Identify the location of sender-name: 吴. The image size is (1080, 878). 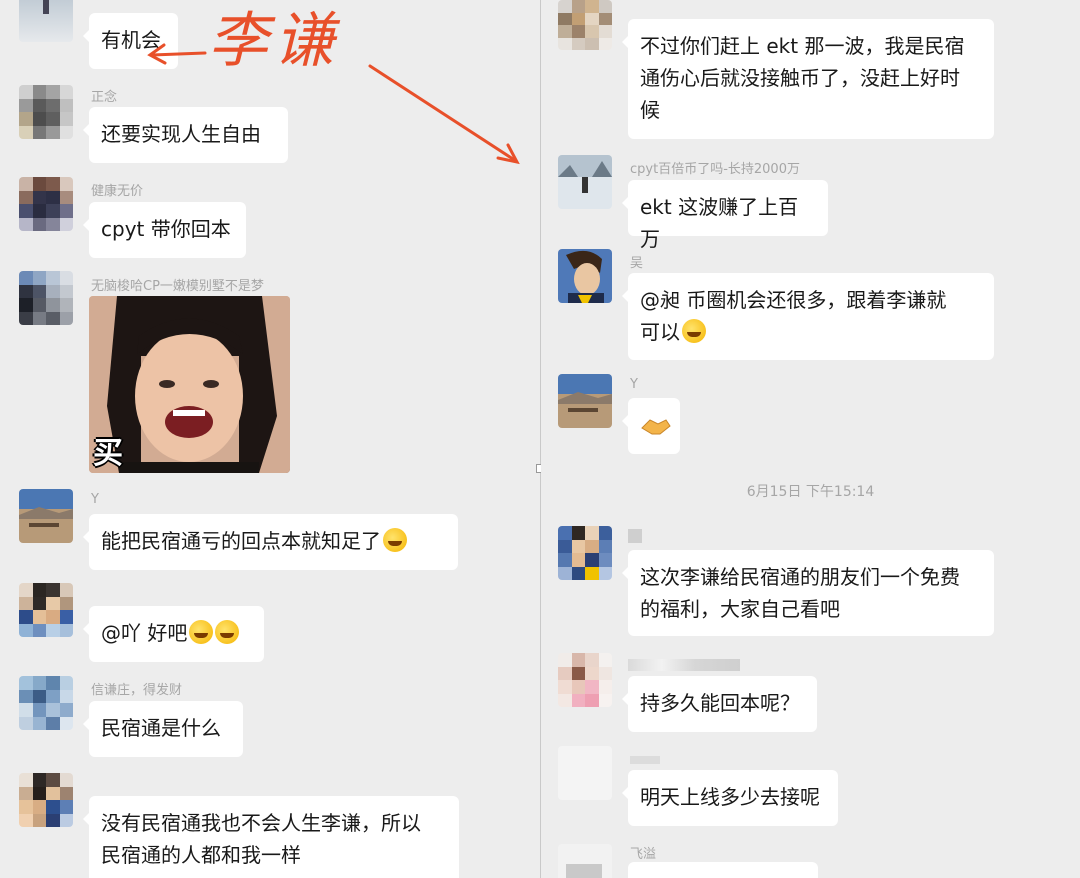
(637, 263).